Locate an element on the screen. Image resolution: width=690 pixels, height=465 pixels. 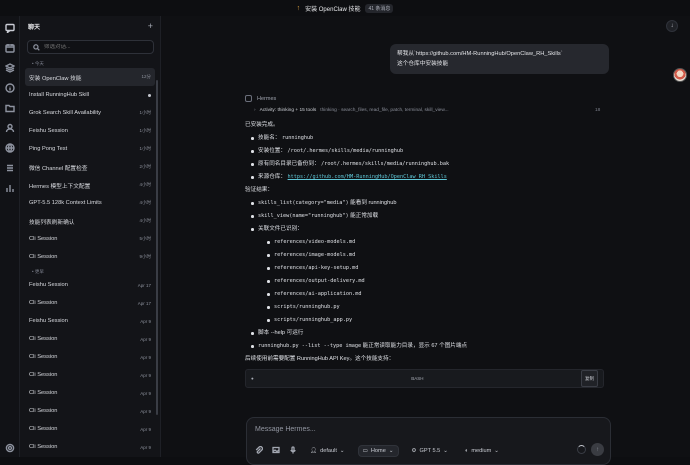
verify-item: 脚本 --help 可运行 is located at coordinates (428, 333).